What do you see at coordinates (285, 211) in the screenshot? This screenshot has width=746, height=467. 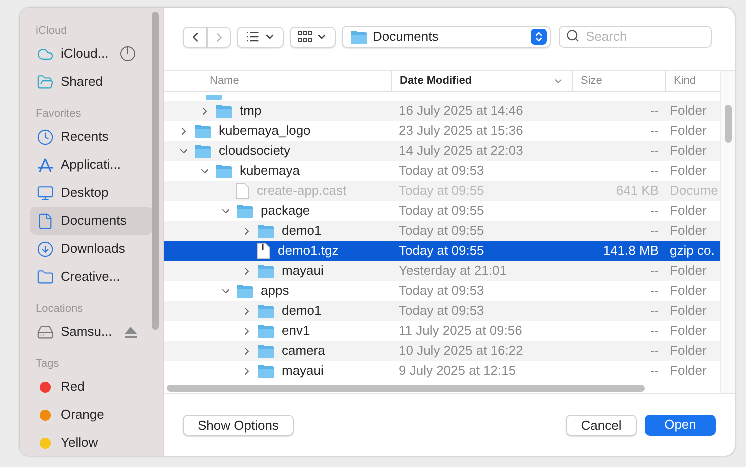 I see `file-name: package` at bounding box center [285, 211].